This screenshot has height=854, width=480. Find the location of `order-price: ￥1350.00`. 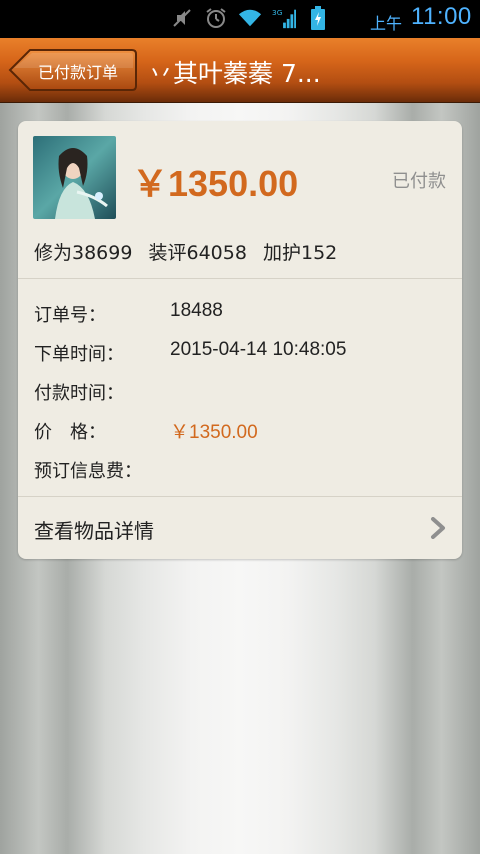

order-price: ￥1350.00 is located at coordinates (215, 183).